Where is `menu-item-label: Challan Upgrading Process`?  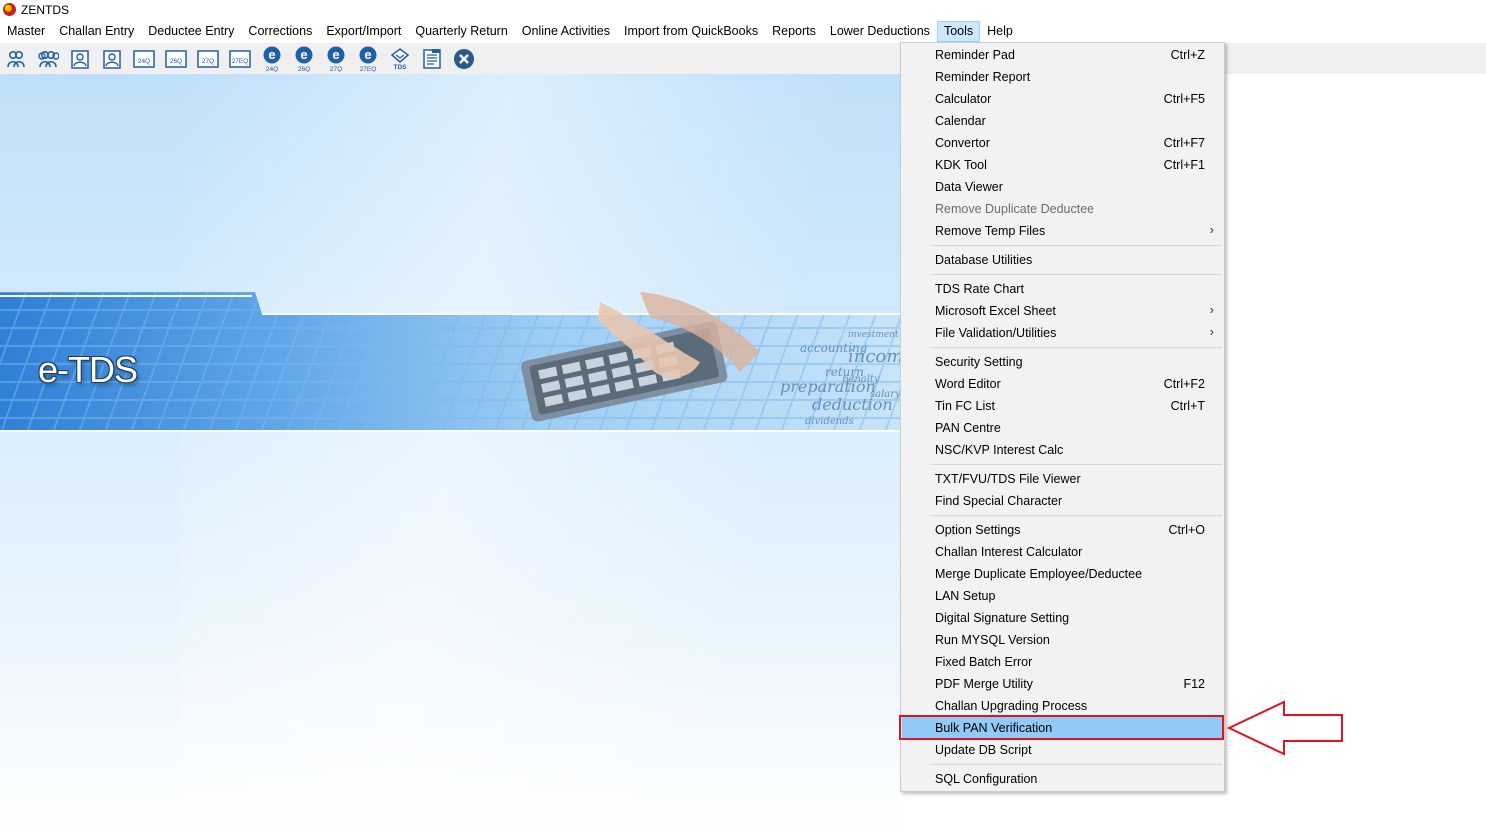
menu-item-label: Challan Upgrading Process is located at coordinates (1011, 706).